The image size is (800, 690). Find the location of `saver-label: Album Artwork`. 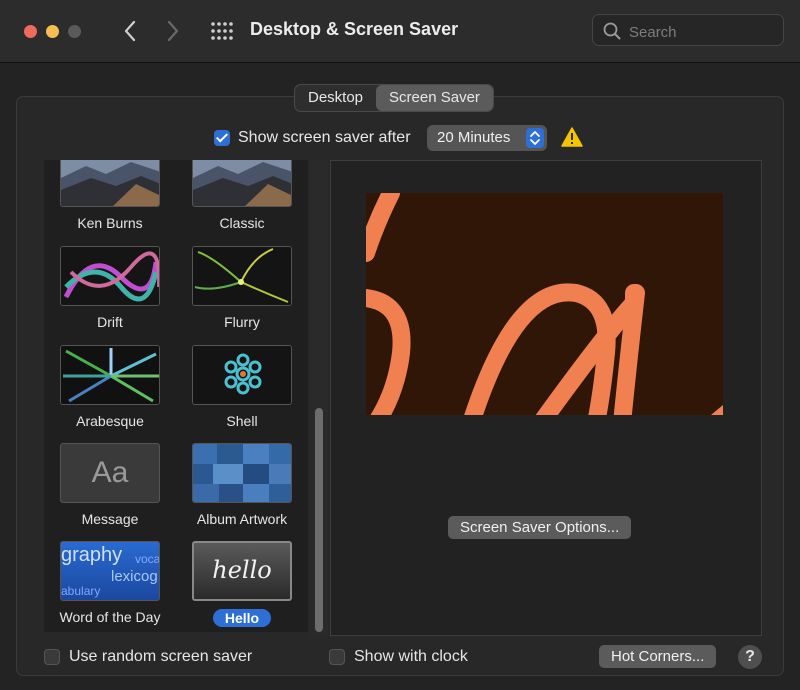

saver-label: Album Artwork is located at coordinates (242, 519).